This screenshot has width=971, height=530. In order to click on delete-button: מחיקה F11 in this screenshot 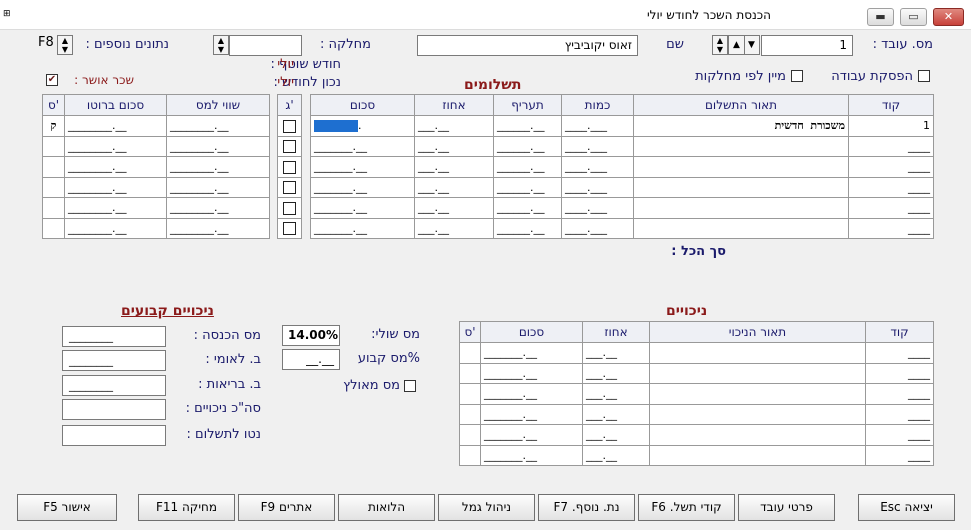, I will do `click(186, 507)`.